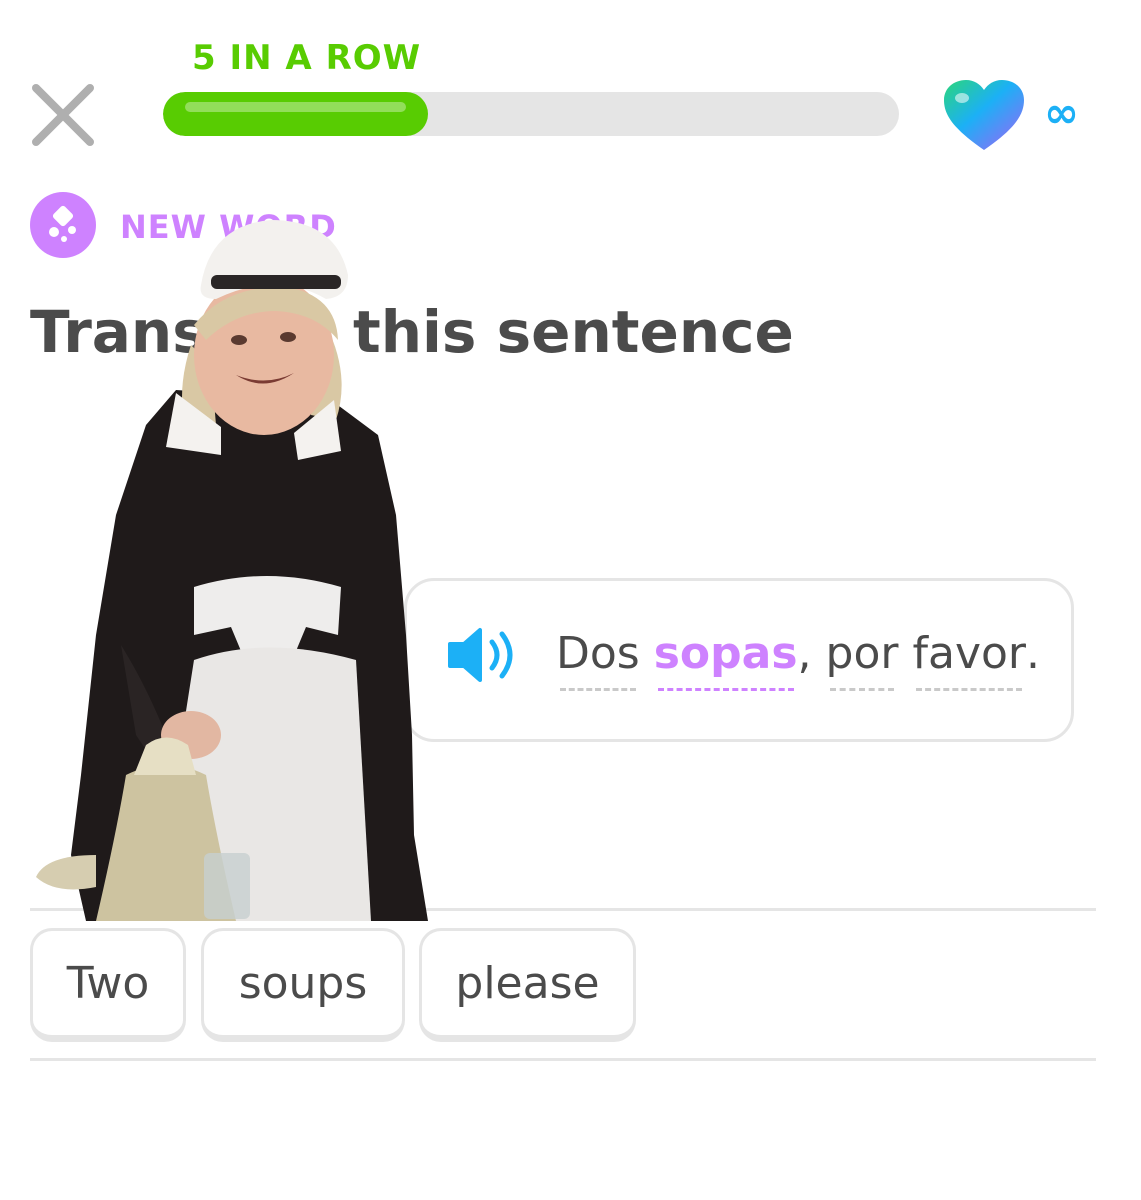 The height and width of the screenshot is (1200, 1141). What do you see at coordinates (295, 114) in the screenshot?
I see `progress-fill` at bounding box center [295, 114].